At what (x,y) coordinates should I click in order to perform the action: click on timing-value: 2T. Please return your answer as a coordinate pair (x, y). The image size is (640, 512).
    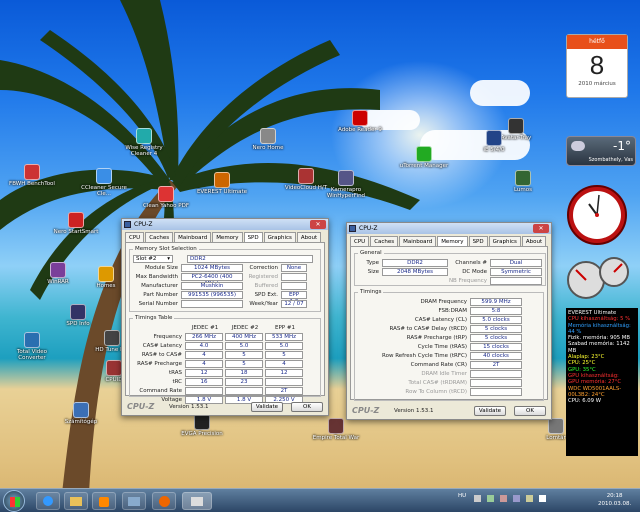
    Looking at the image, I should click on (284, 390).